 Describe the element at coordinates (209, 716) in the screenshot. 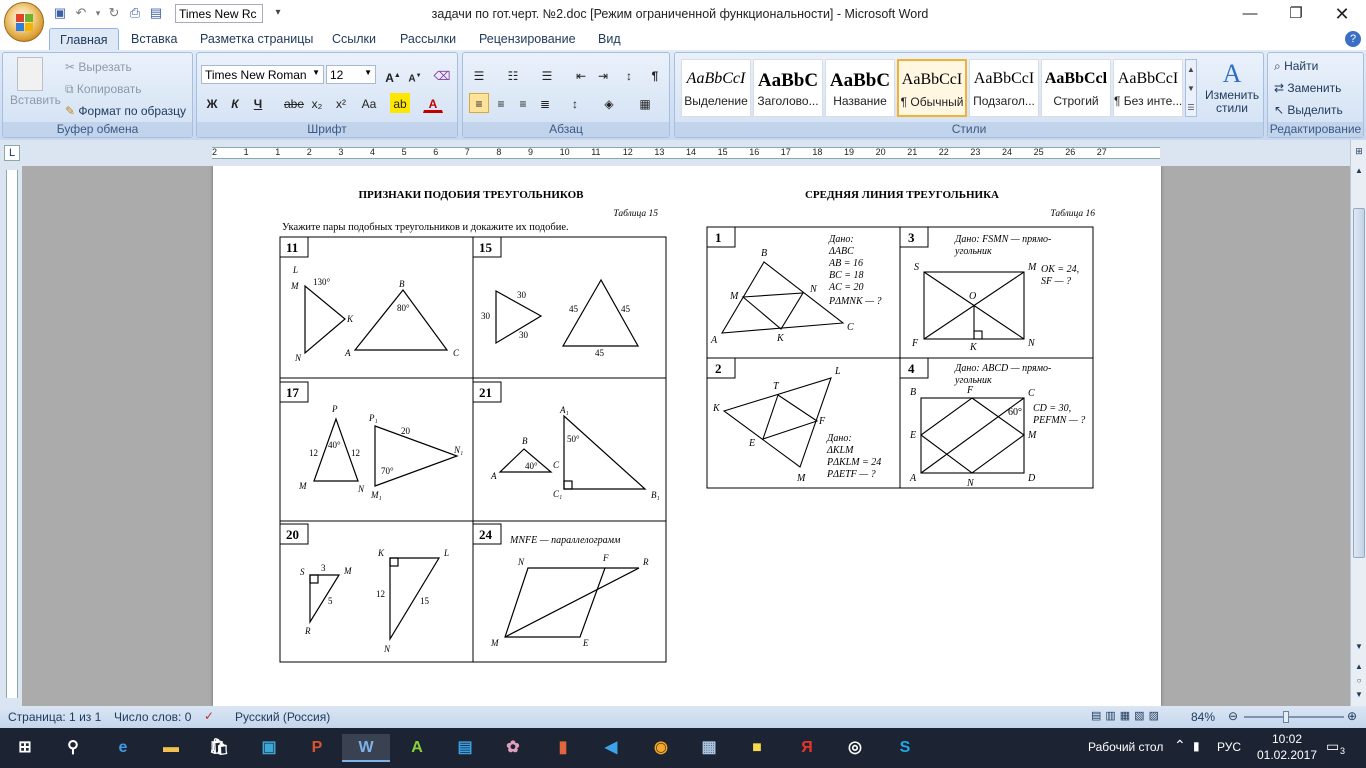

I see `spellcheck-icon: ✓` at that location.